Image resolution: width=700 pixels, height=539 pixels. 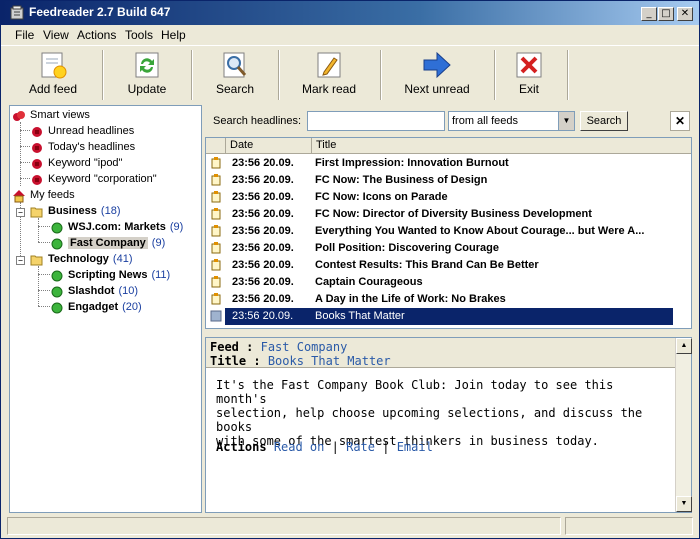 I want to click on reader-scrollbar: ▲ ▼, so click(x=683, y=425).